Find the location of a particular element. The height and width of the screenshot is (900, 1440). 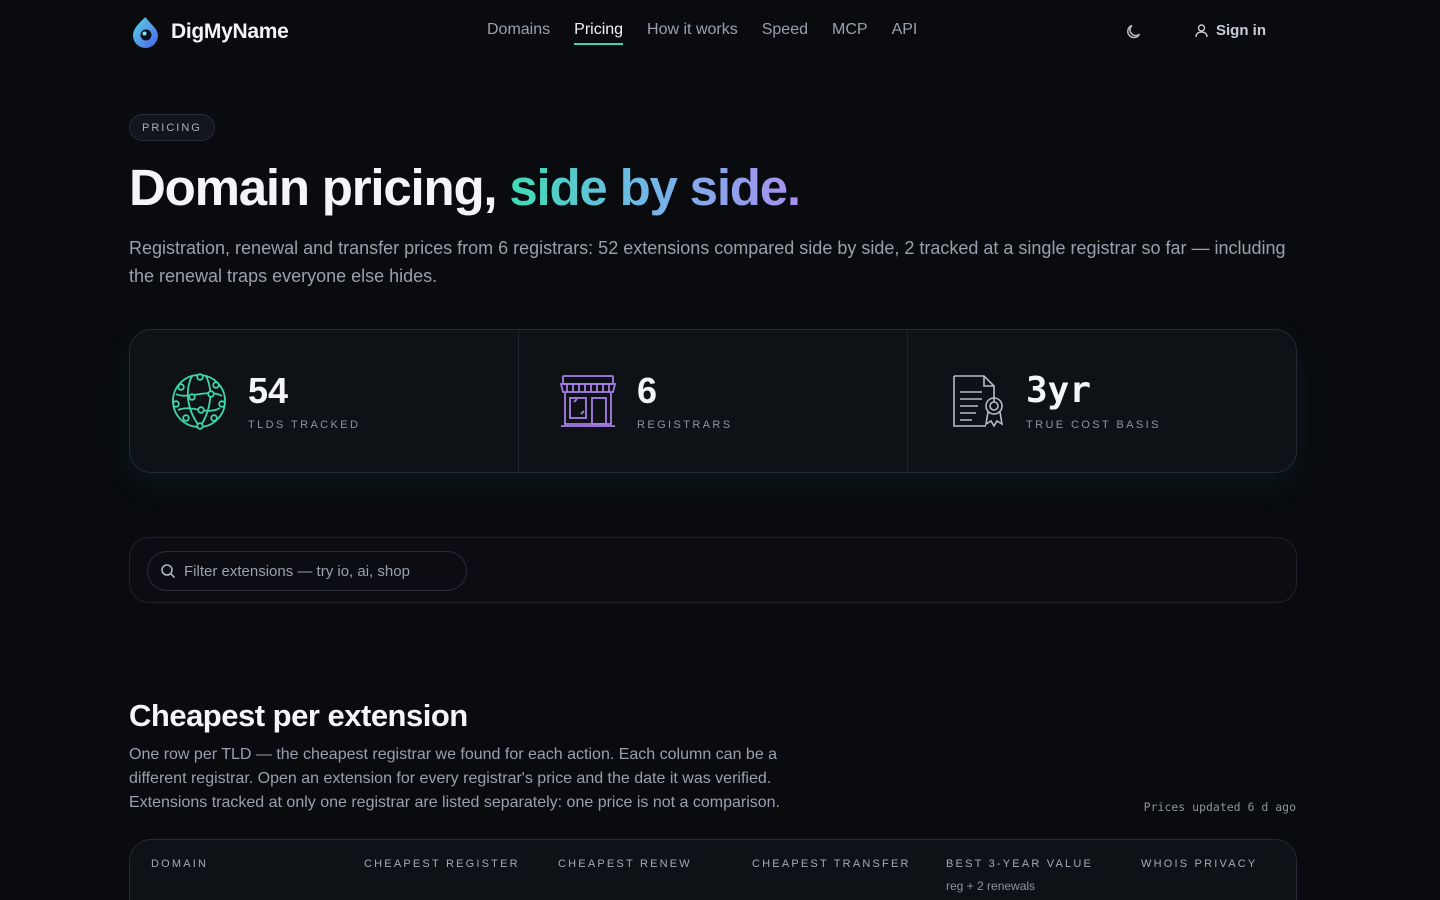

sign-in-label: Sign in is located at coordinates (1241, 30).